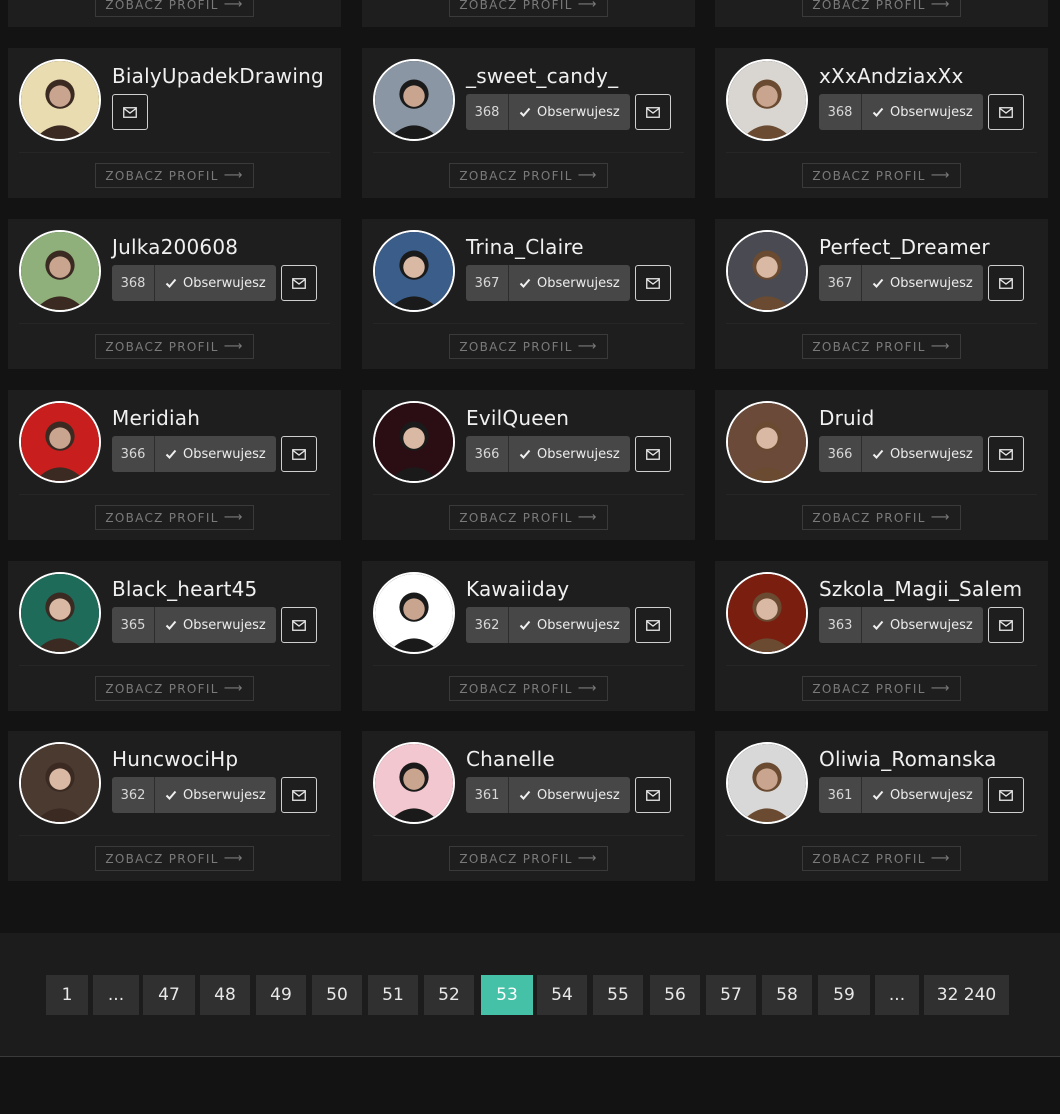  I want to click on profile-actions: 366 Obserwujesz, so click(214, 454).